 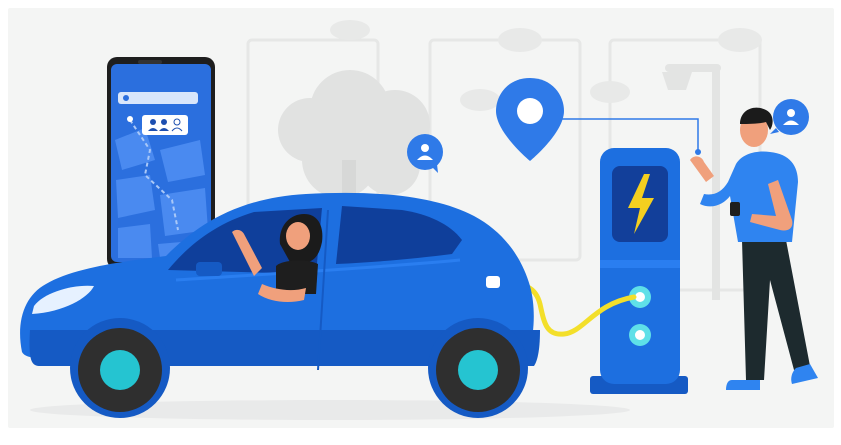 I want to click on shoe-left, so click(x=743, y=385).